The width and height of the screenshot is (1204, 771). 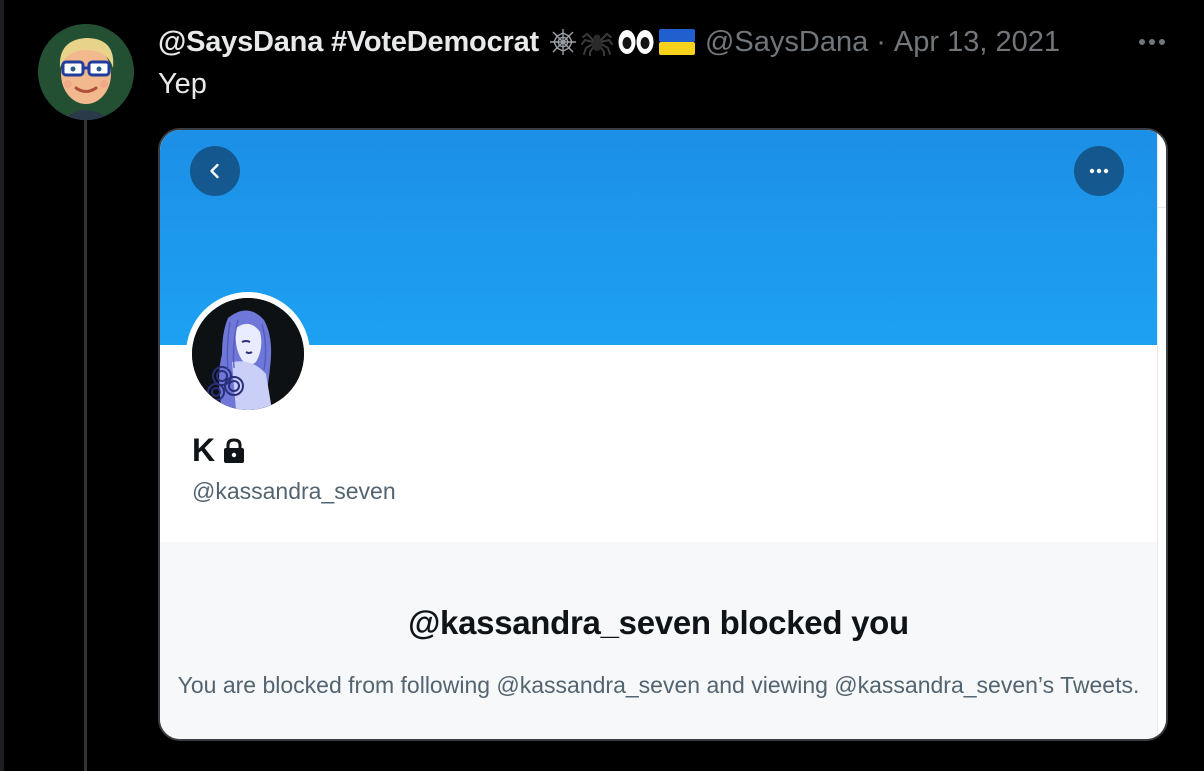 I want to click on author-display-name: @SaysDana #VoteDemocrat, so click(x=348, y=42).